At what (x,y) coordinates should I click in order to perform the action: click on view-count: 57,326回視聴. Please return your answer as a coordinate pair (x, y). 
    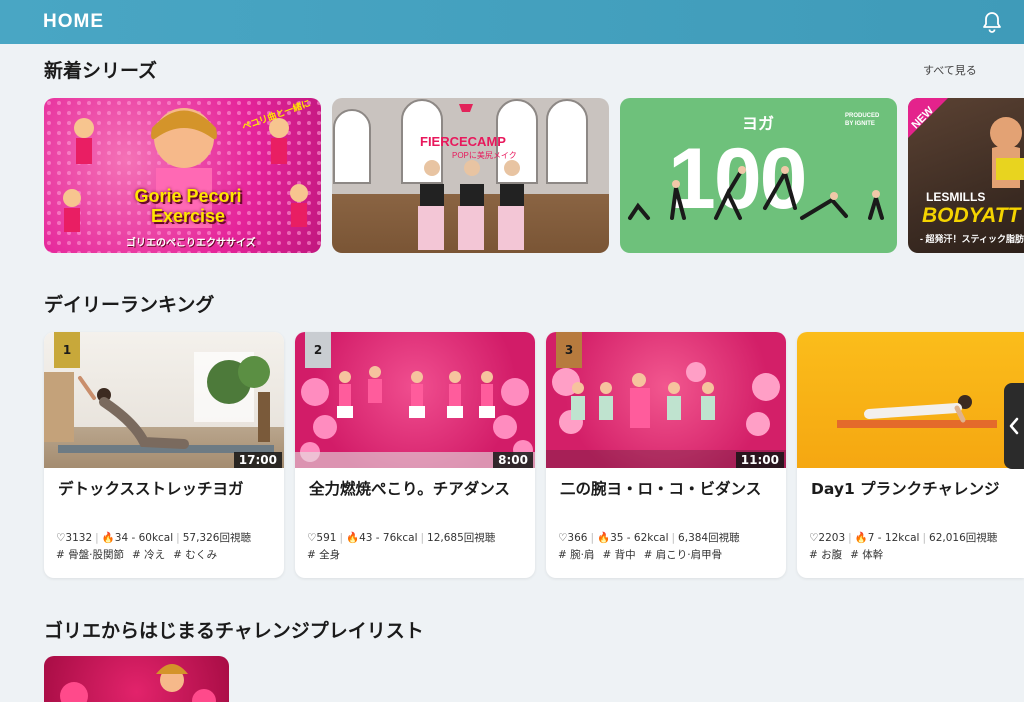
    Looking at the image, I should click on (216, 538).